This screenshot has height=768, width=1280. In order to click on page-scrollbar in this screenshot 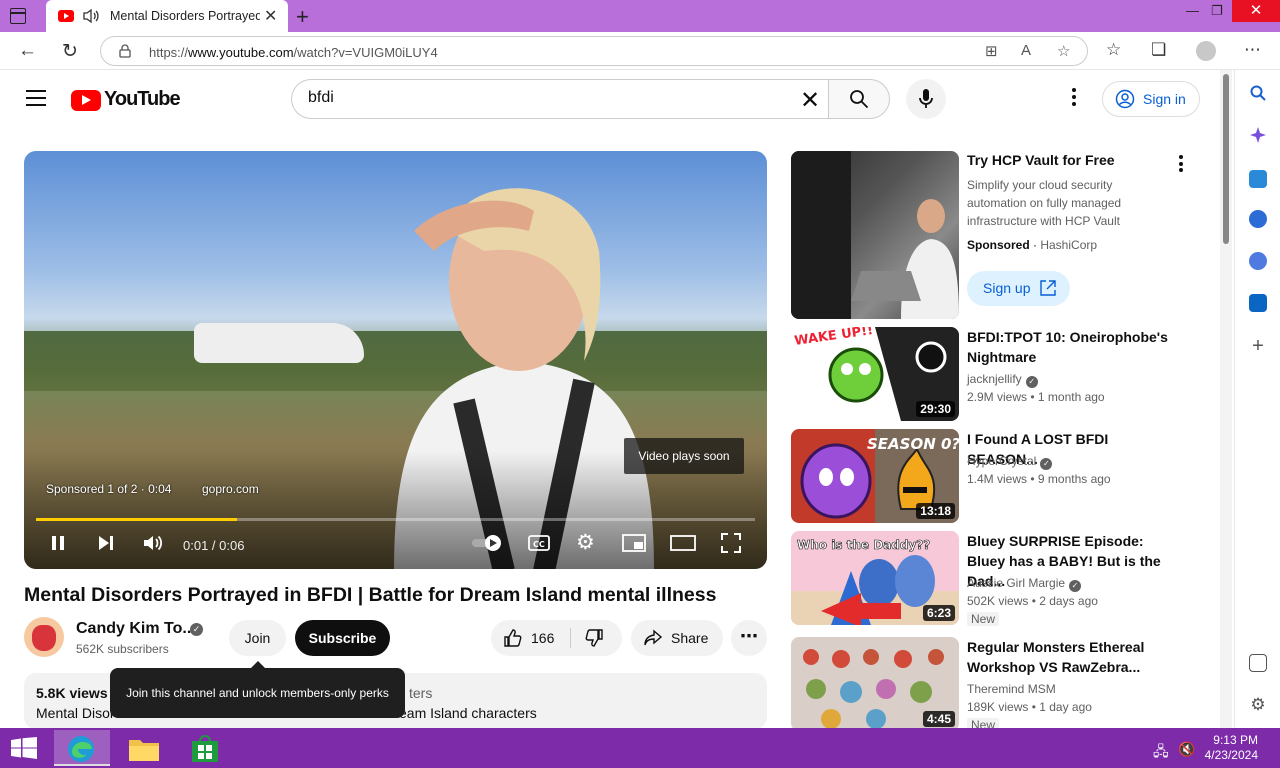, I will do `click(1226, 399)`.